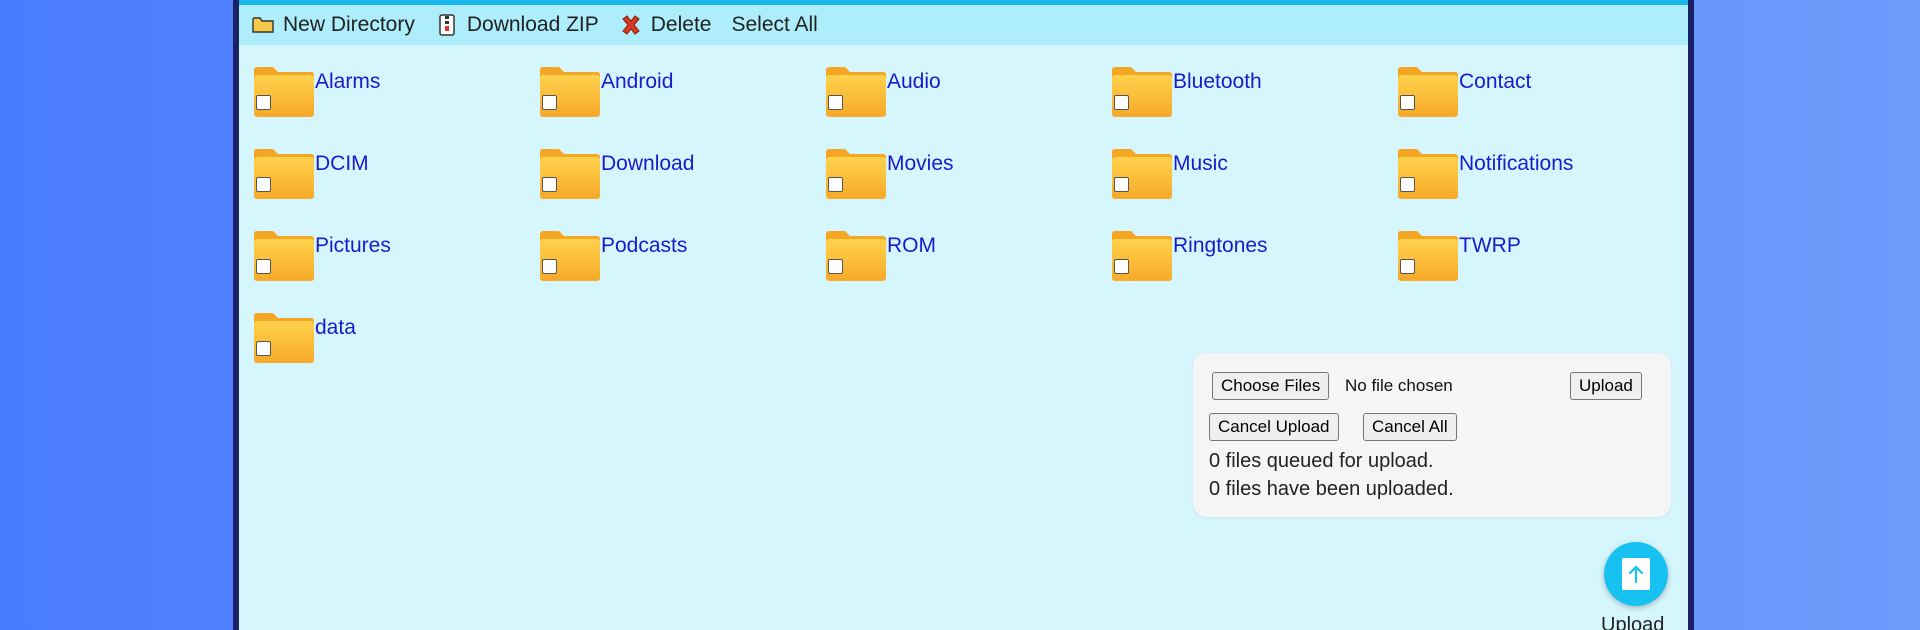 The image size is (1920, 630). What do you see at coordinates (353, 246) in the screenshot?
I see `folder-name-link: Pictures` at bounding box center [353, 246].